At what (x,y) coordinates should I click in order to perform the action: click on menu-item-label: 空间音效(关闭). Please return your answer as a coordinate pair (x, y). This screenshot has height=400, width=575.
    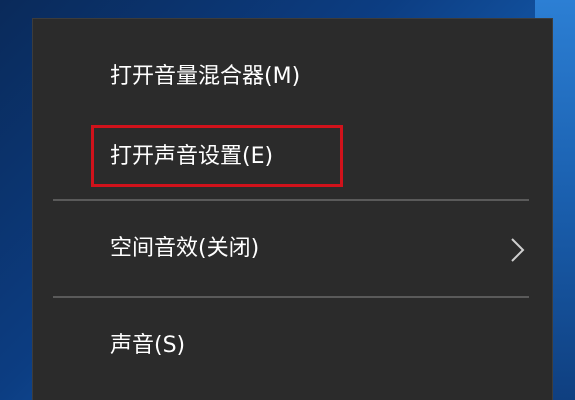
    Looking at the image, I should click on (185, 248).